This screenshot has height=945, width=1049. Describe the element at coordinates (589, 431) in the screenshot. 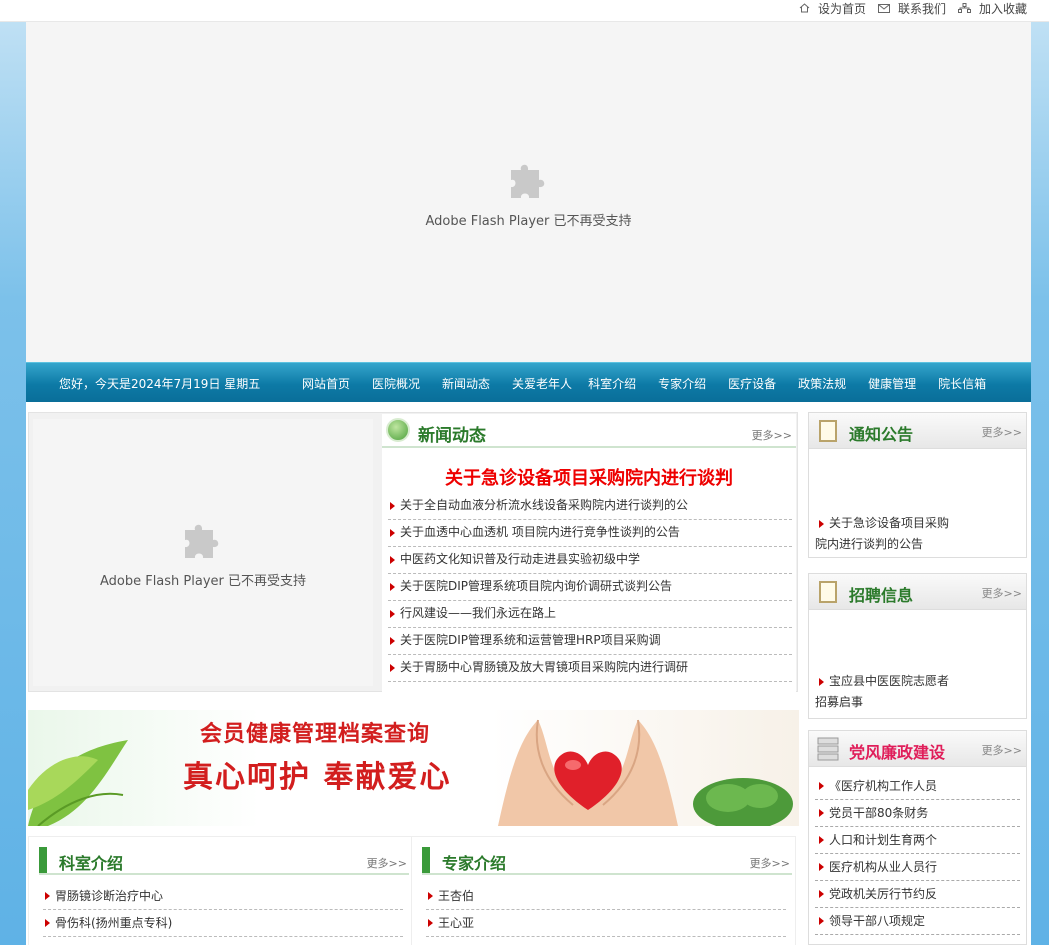

I see `news-header: 新闻动态 更多>>` at that location.